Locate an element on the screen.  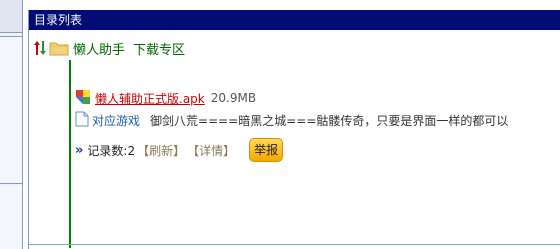
left-sidebar-box-lower is located at coordinates (11, 217).